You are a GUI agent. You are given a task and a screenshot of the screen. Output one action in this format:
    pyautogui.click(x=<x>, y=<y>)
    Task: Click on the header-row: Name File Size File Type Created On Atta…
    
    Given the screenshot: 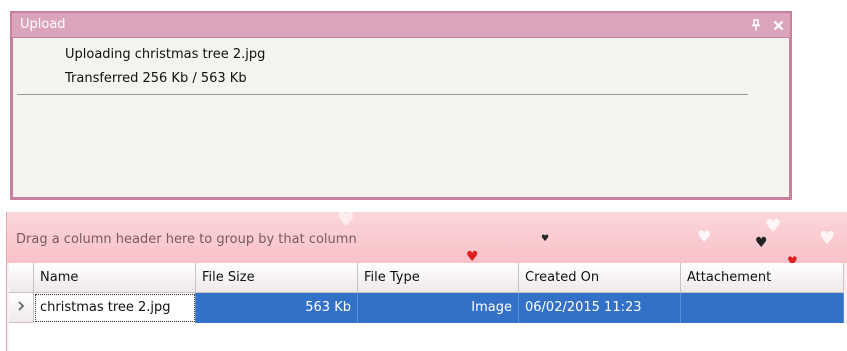 What is the action you would take?
    pyautogui.click(x=426, y=278)
    